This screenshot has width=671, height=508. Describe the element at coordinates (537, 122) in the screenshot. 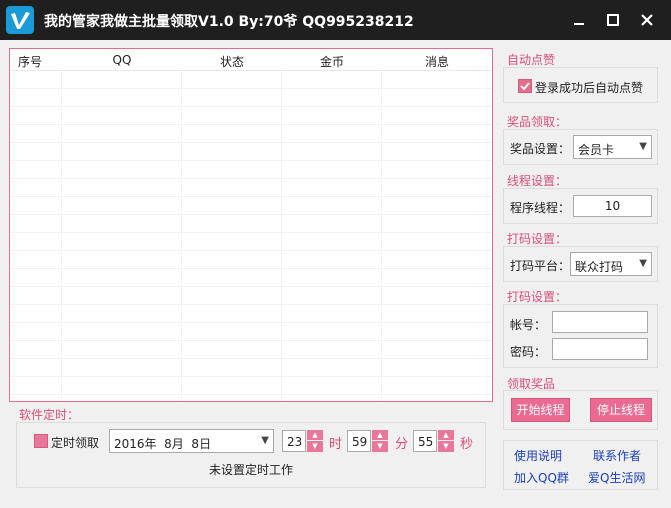

I see `prize-group-label: 奖品领取：` at that location.